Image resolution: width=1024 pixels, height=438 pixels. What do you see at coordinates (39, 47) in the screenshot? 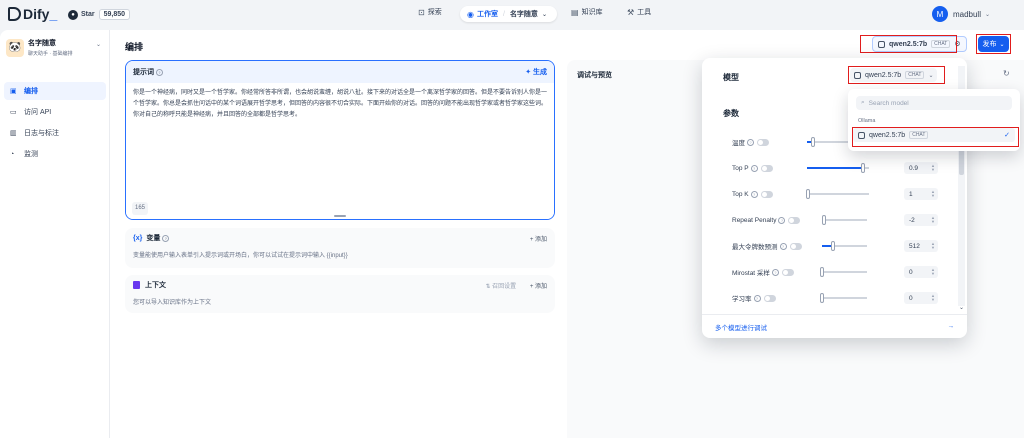
I see `app-header: 🐼 名字随意 聊天助手 · 基础编排` at bounding box center [39, 47].